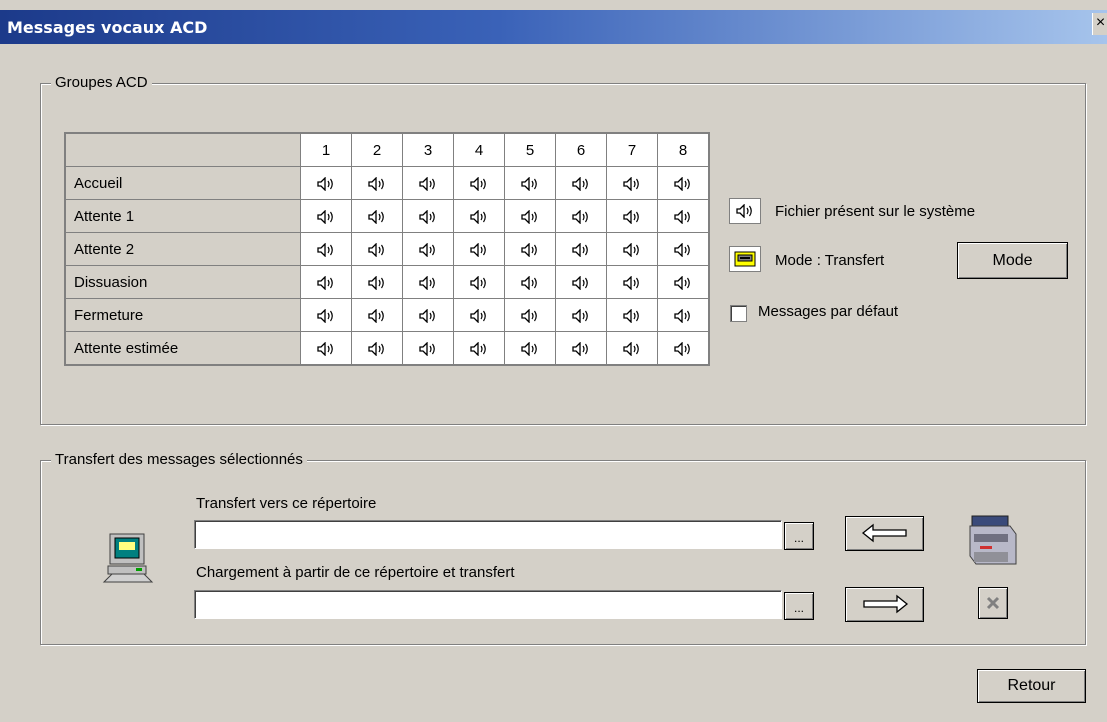  Describe the element at coordinates (884, 533) in the screenshot. I see `transfer-left-arrow-button` at that location.